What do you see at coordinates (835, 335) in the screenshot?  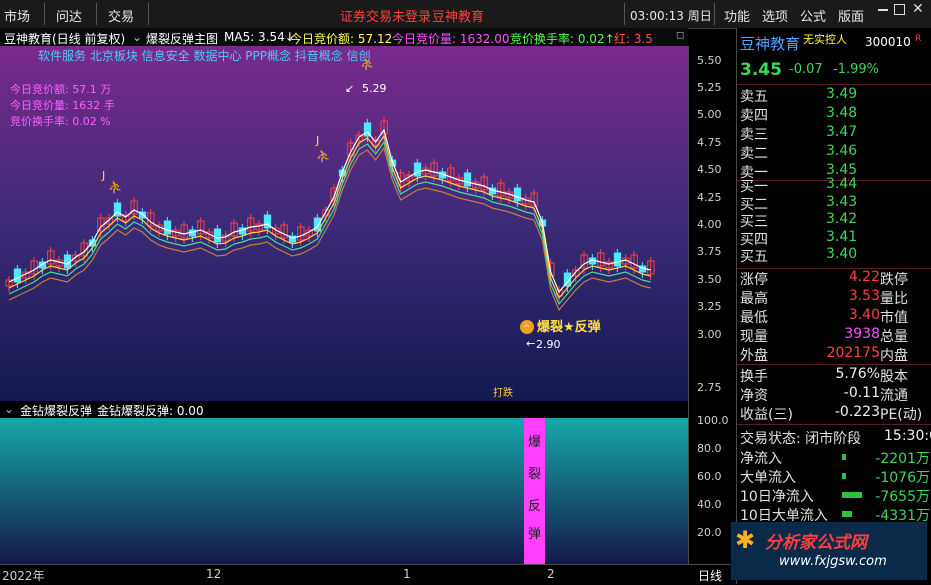 I see `stat-row: 现量 3938 总量` at bounding box center [835, 335].